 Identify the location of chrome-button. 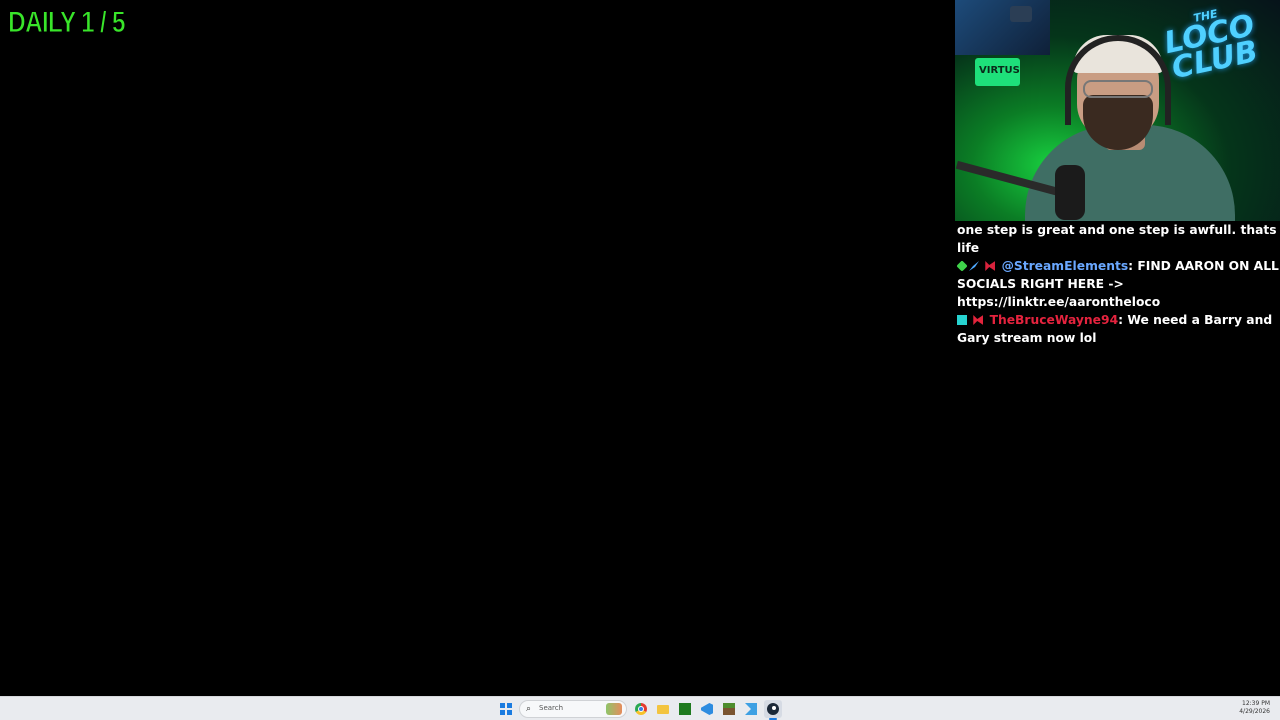
(641, 709).